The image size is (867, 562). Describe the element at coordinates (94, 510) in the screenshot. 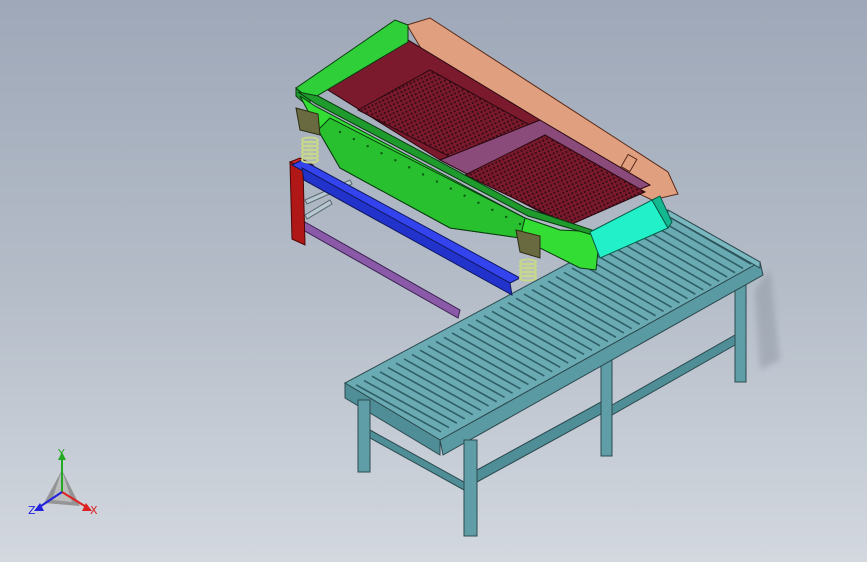

I see `x-axis-label: X` at that location.